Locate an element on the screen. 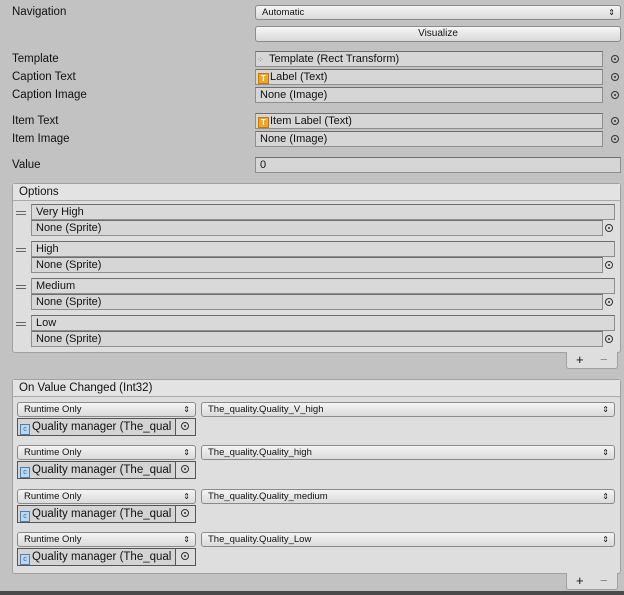 The image size is (624, 595). item-text-label: Item Text is located at coordinates (35, 121).